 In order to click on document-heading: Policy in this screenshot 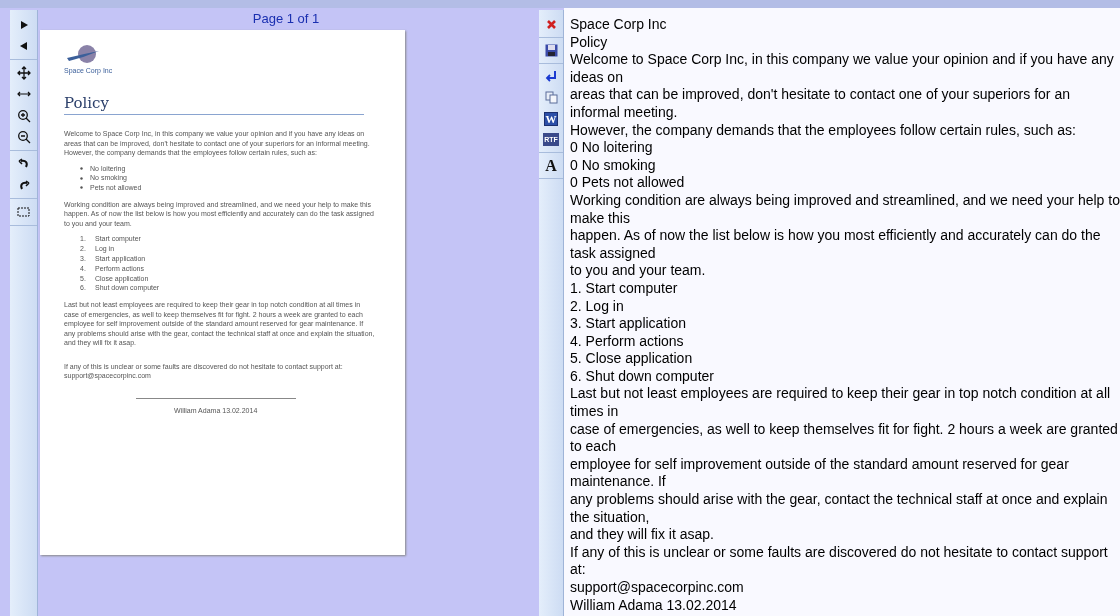, I will do `click(214, 104)`.